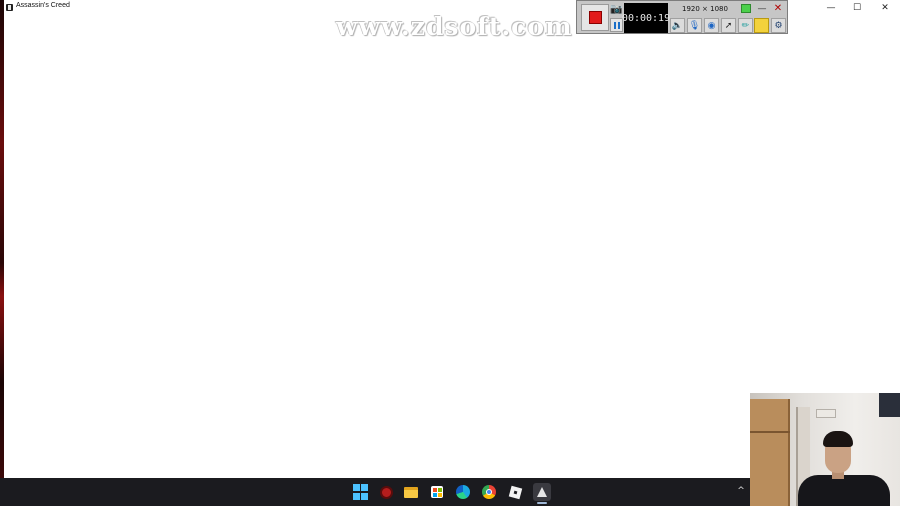 This screenshot has height=506, width=900. What do you see at coordinates (437, 492) in the screenshot?
I see `microsoft-store-icon` at bounding box center [437, 492].